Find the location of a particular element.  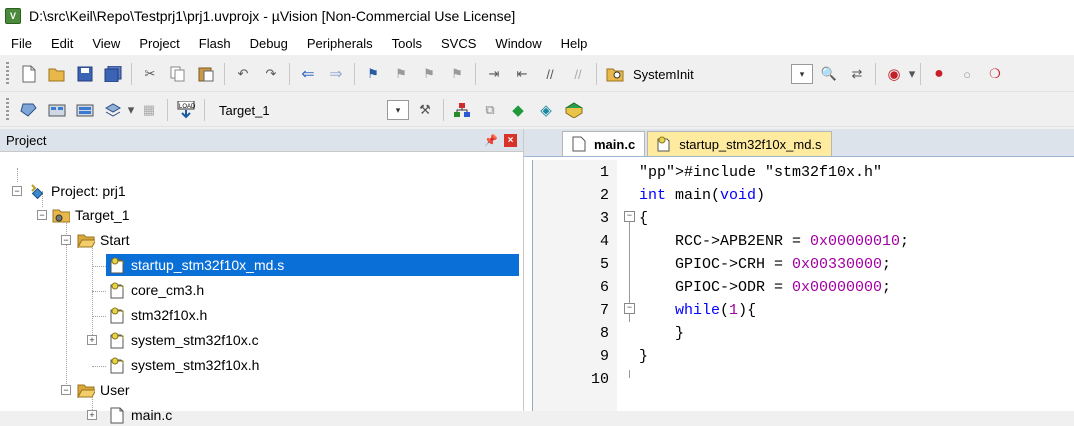

pack-installer-icon is located at coordinates (574, 110).